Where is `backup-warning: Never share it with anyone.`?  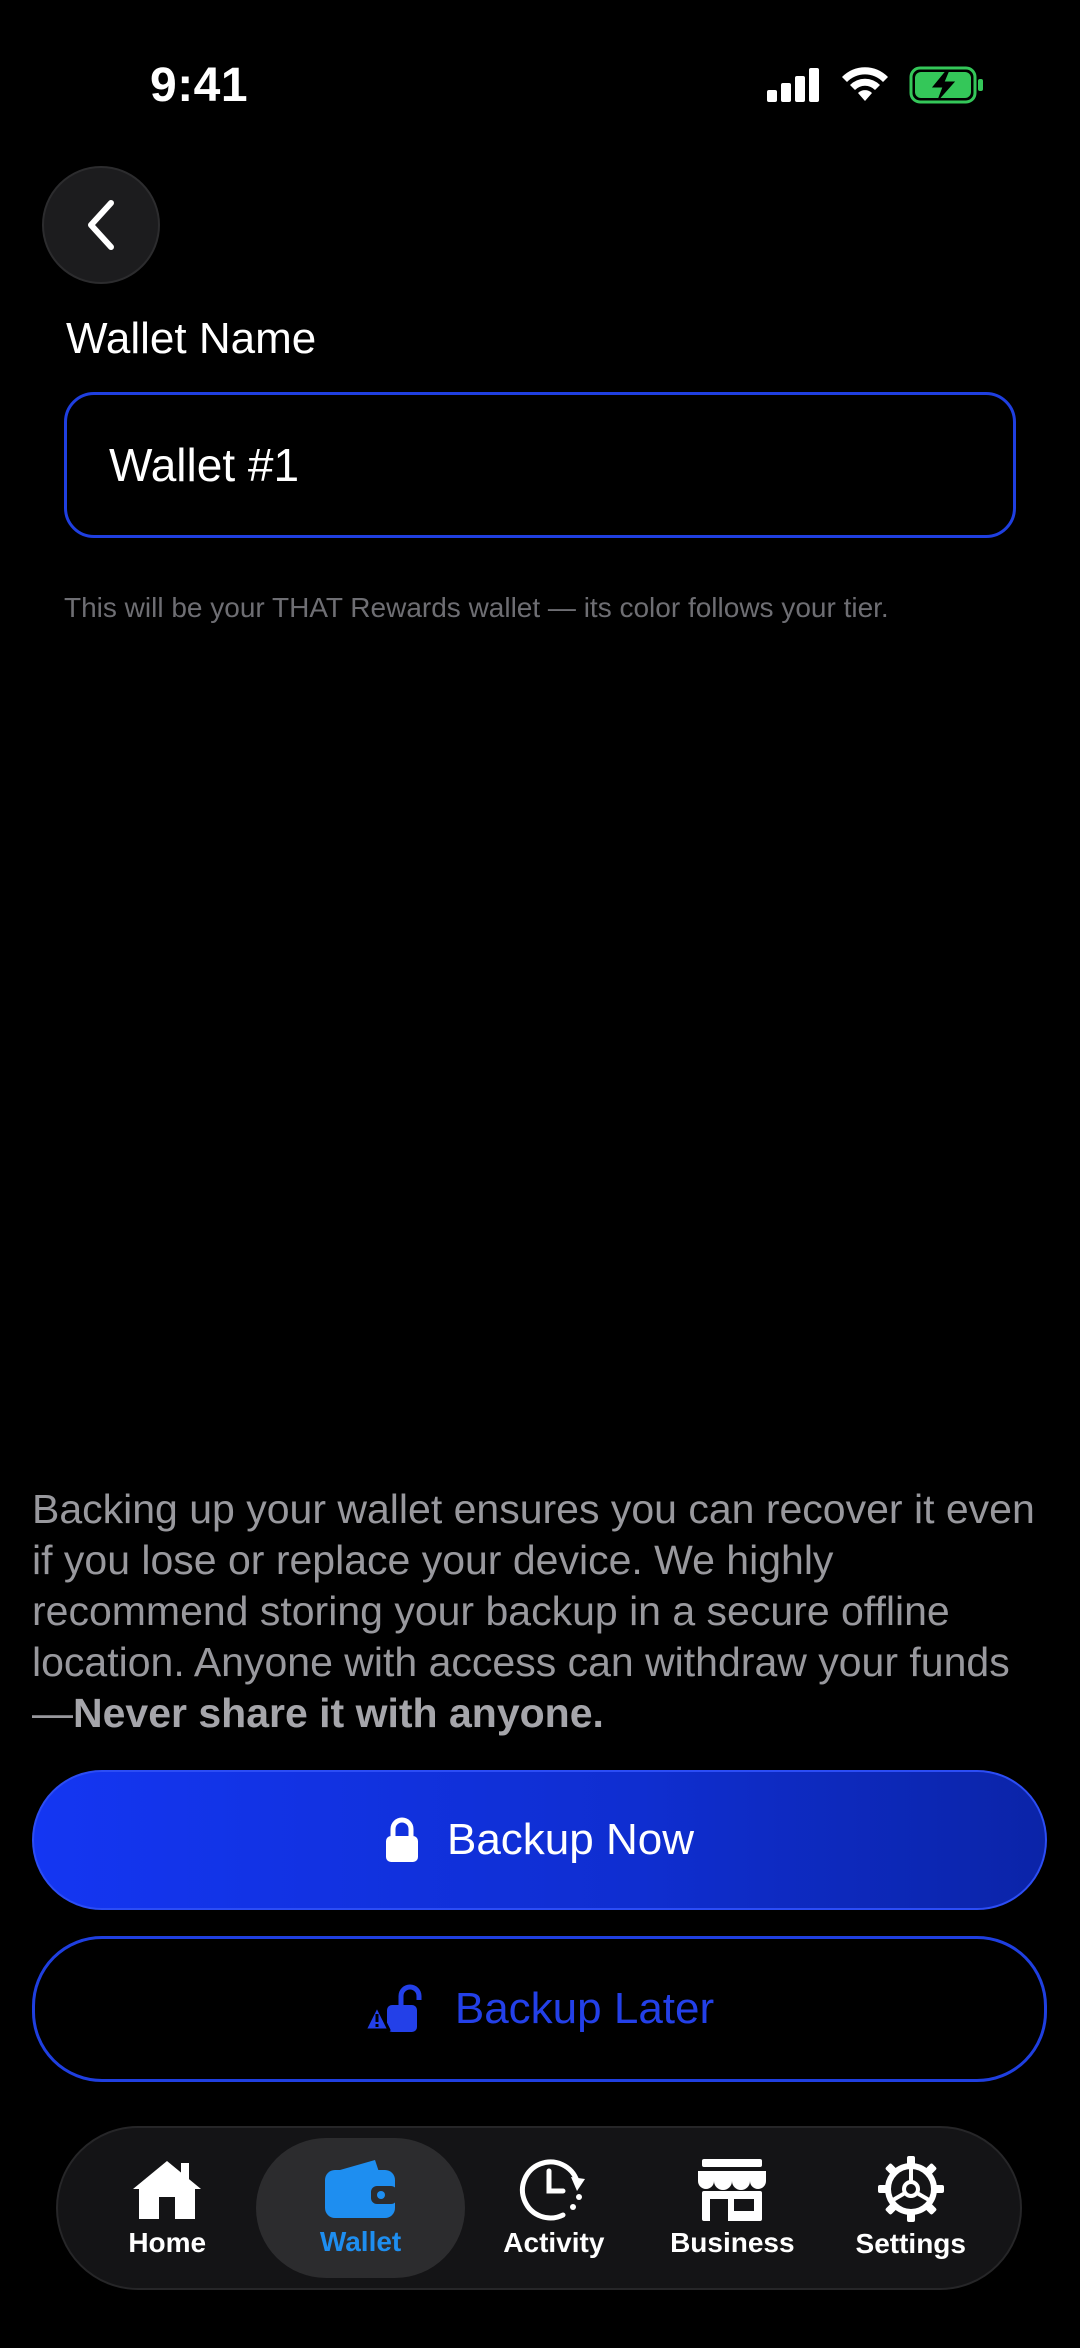
backup-warning: Never share it with anyone. is located at coordinates (338, 1713).